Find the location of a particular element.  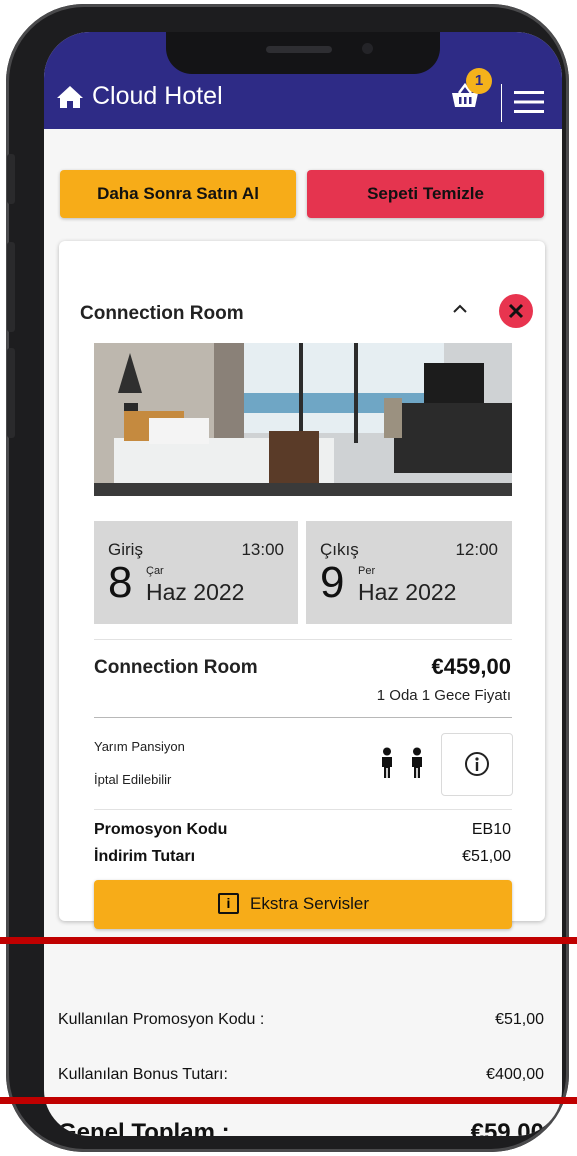

volume-up-button is located at coordinates (11, 287).